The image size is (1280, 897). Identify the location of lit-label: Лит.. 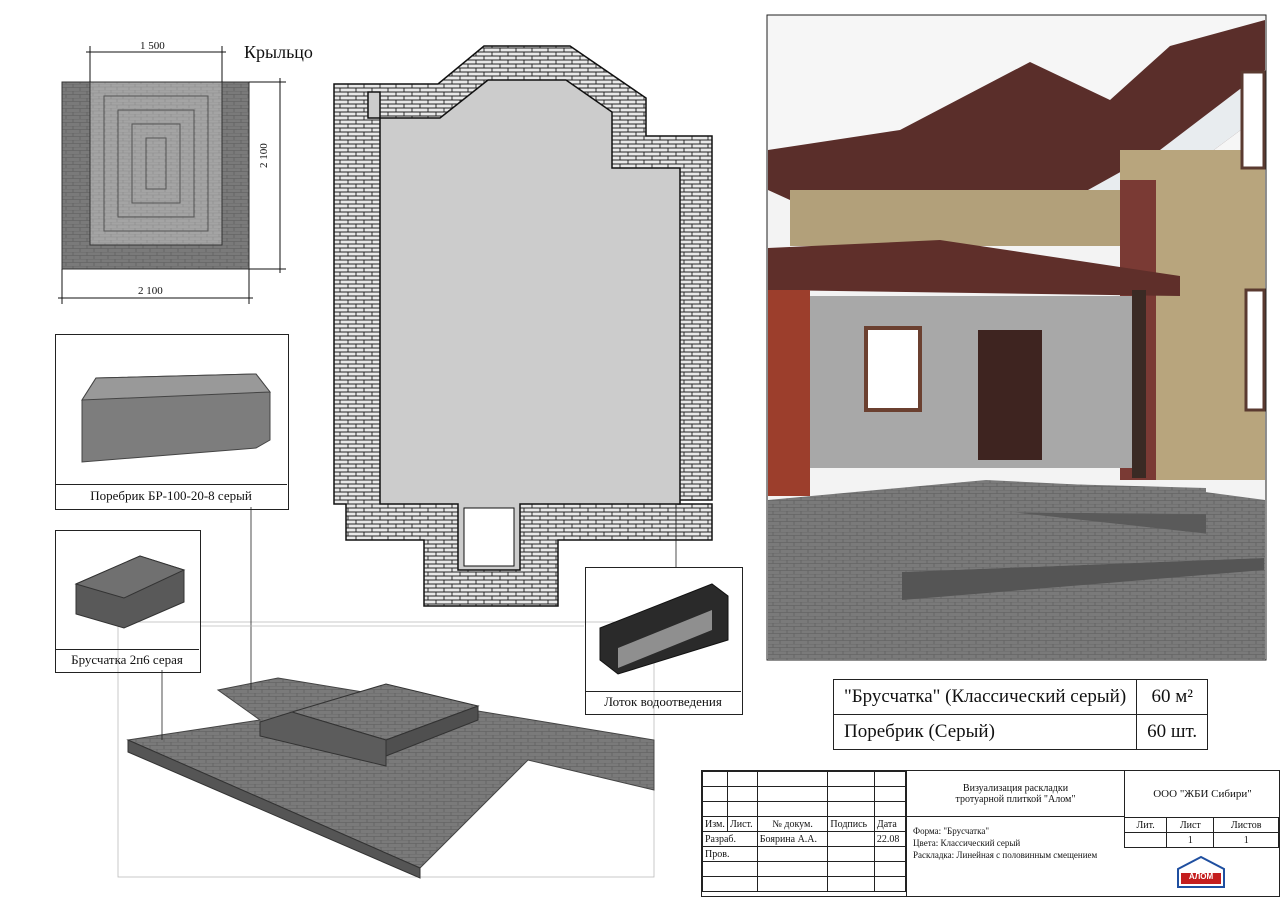
(1145, 825).